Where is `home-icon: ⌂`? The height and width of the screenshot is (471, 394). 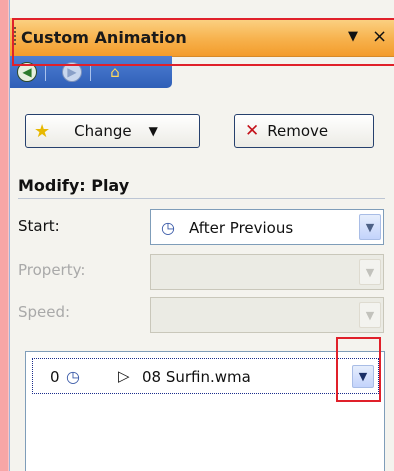
home-icon: ⌂ is located at coordinates (115, 72).